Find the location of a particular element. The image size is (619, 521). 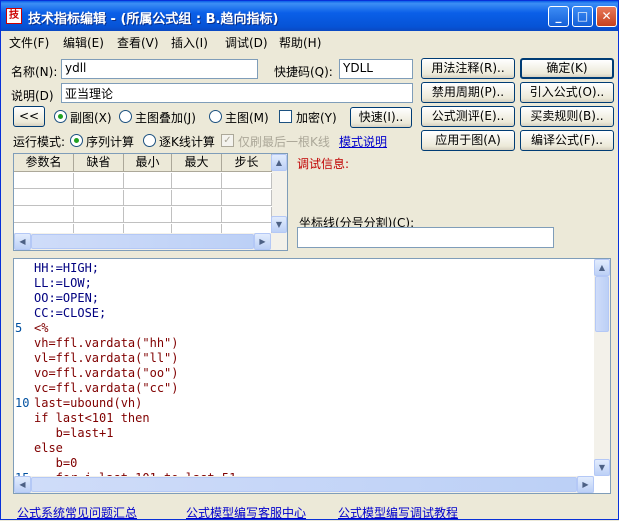

code-line: vo=ffl.vardata("oo") is located at coordinates (304, 373).